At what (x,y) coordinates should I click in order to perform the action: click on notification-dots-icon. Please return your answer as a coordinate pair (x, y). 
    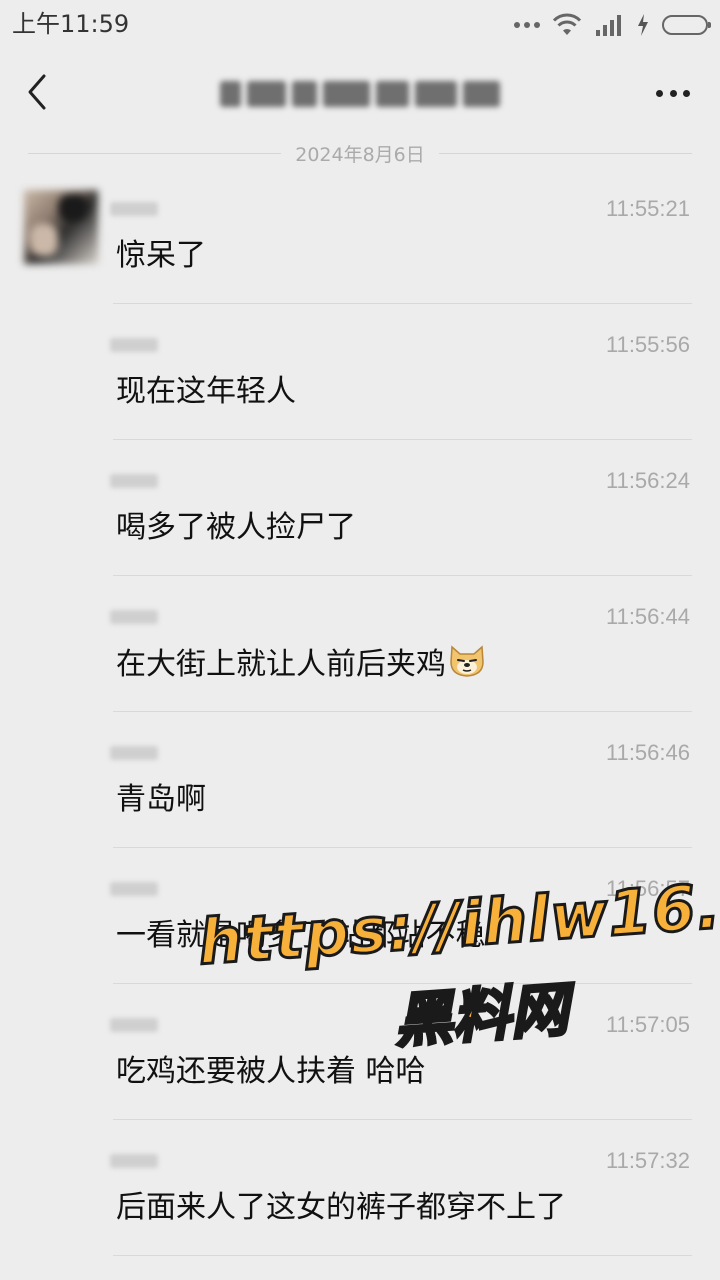
    Looking at the image, I should click on (527, 25).